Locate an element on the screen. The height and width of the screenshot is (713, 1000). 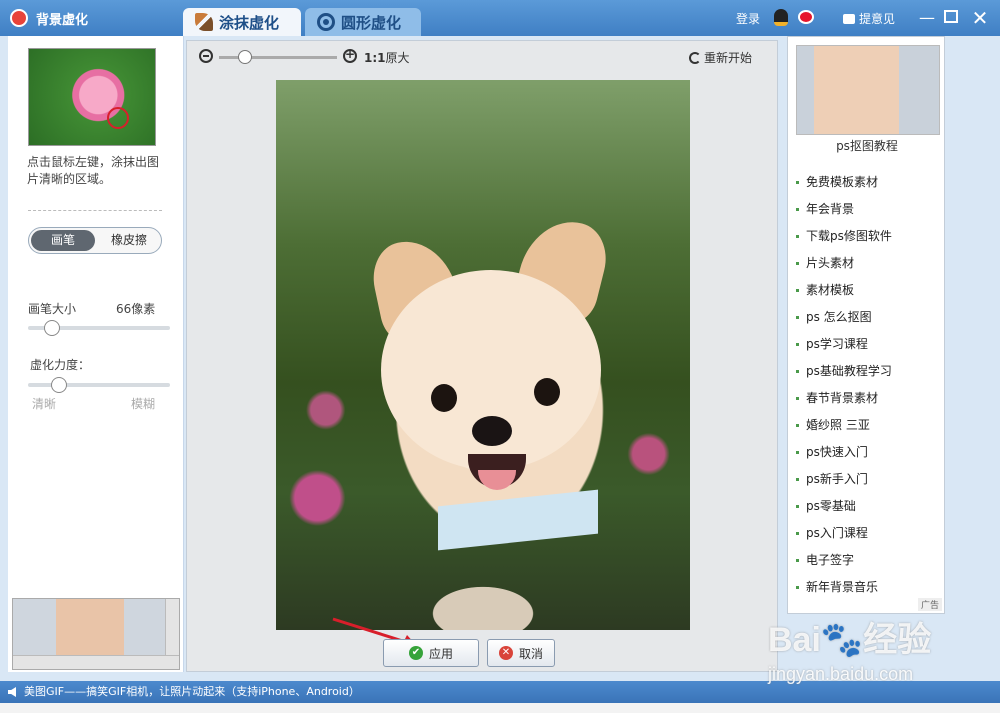
bottom-strip is located at coordinates (500, 708).